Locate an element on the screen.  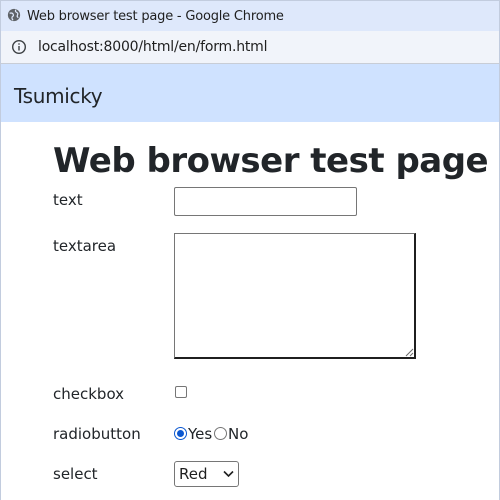
window-title: Web browser test page - Google Chrome is located at coordinates (155, 16).